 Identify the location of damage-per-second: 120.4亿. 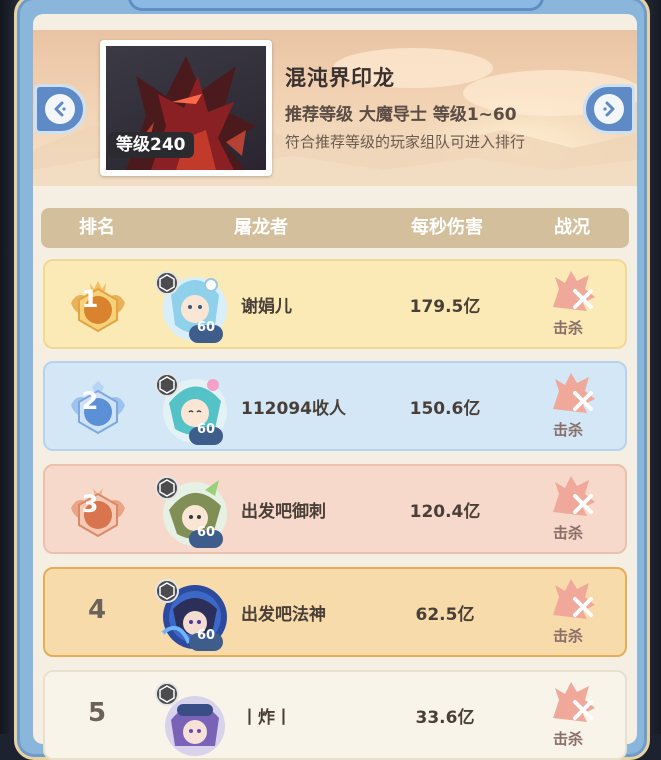
(445, 512).